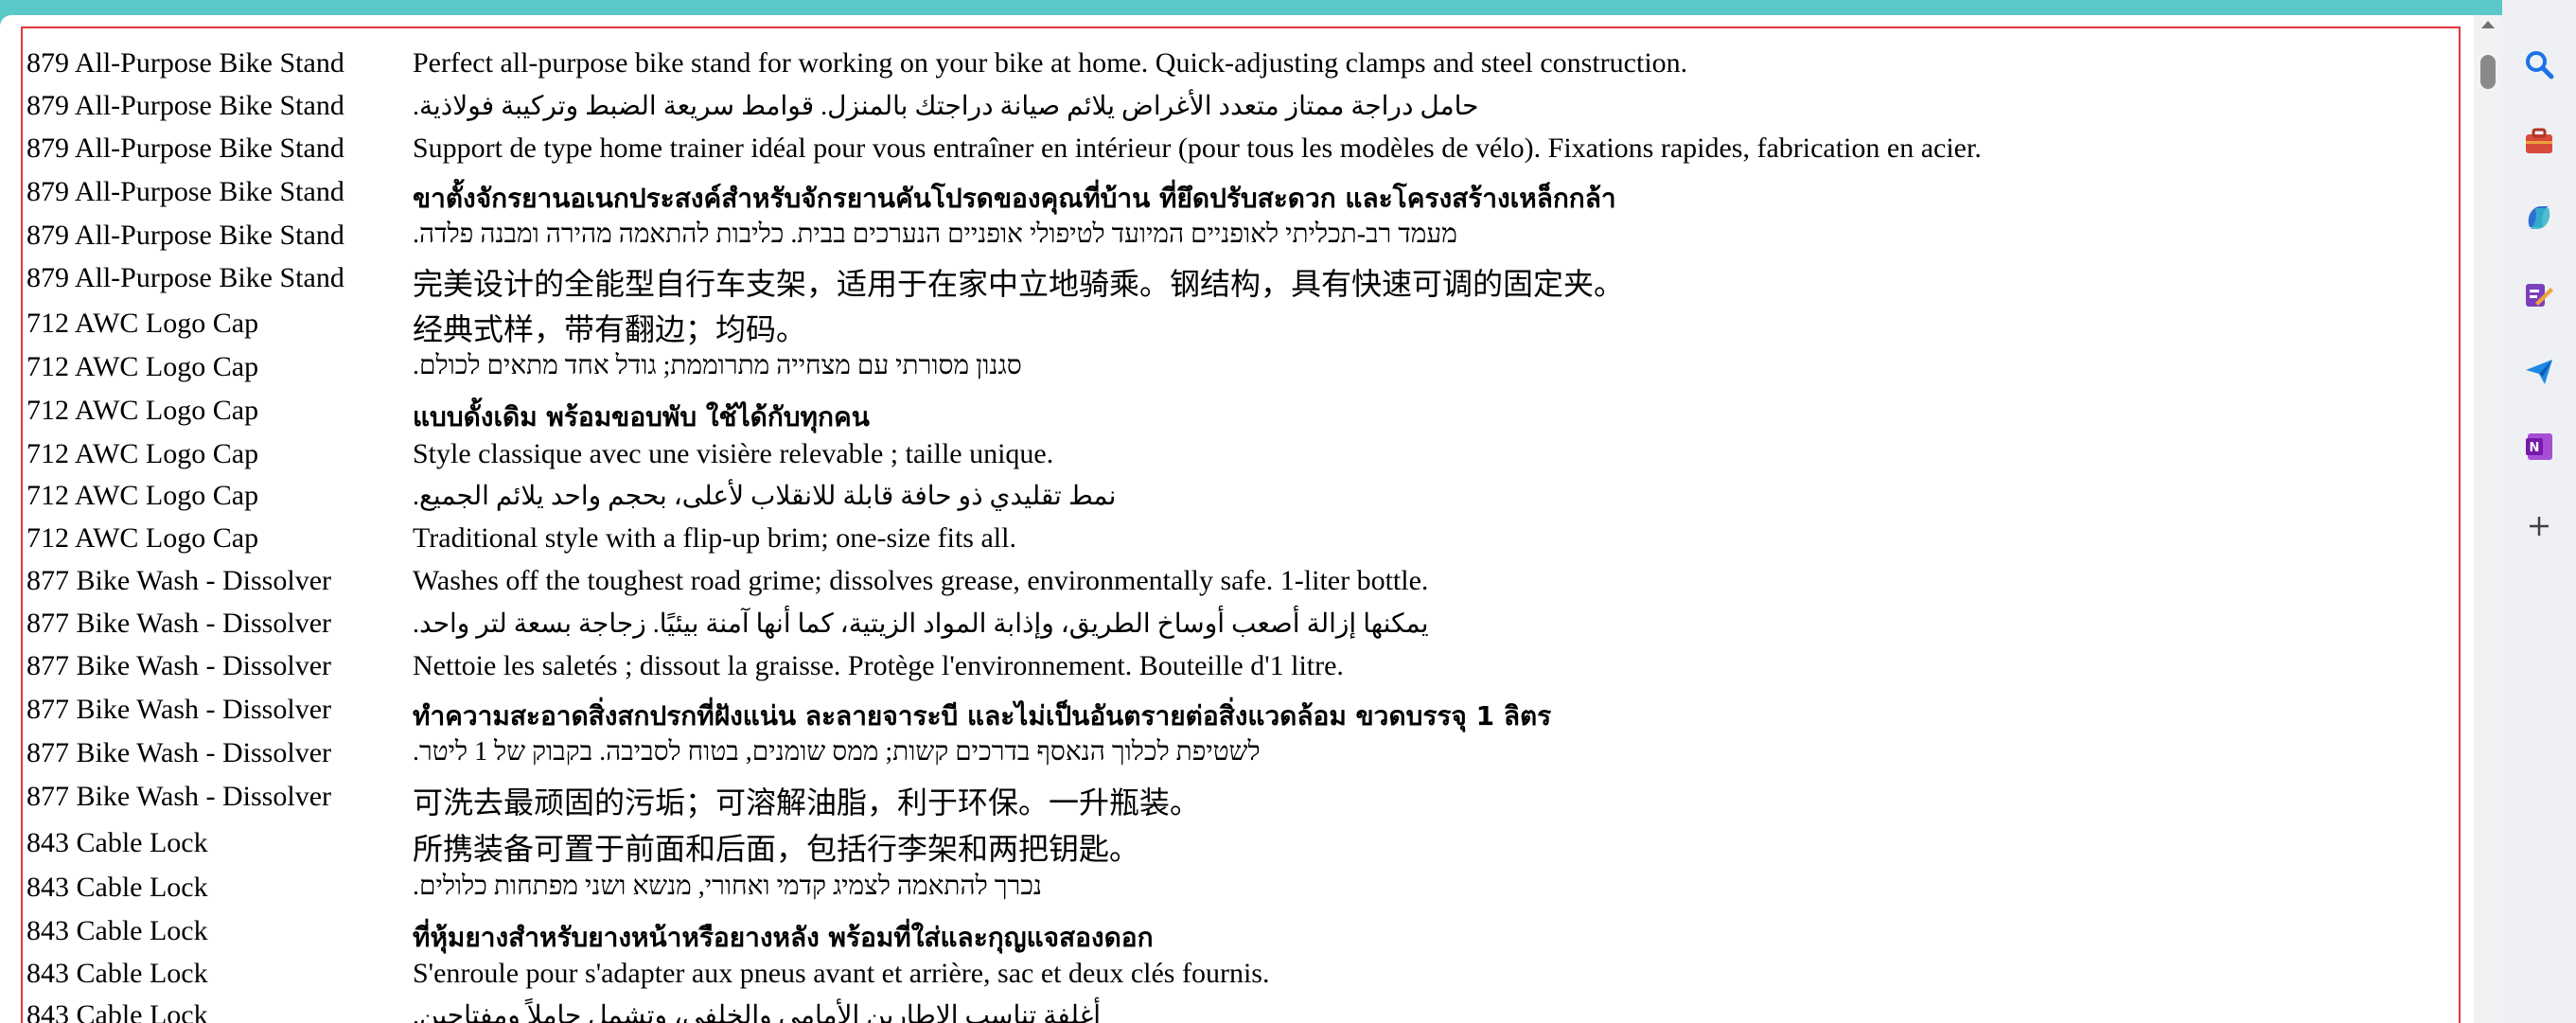 This screenshot has height=1023, width=2576. I want to click on send-icon, so click(2539, 371).